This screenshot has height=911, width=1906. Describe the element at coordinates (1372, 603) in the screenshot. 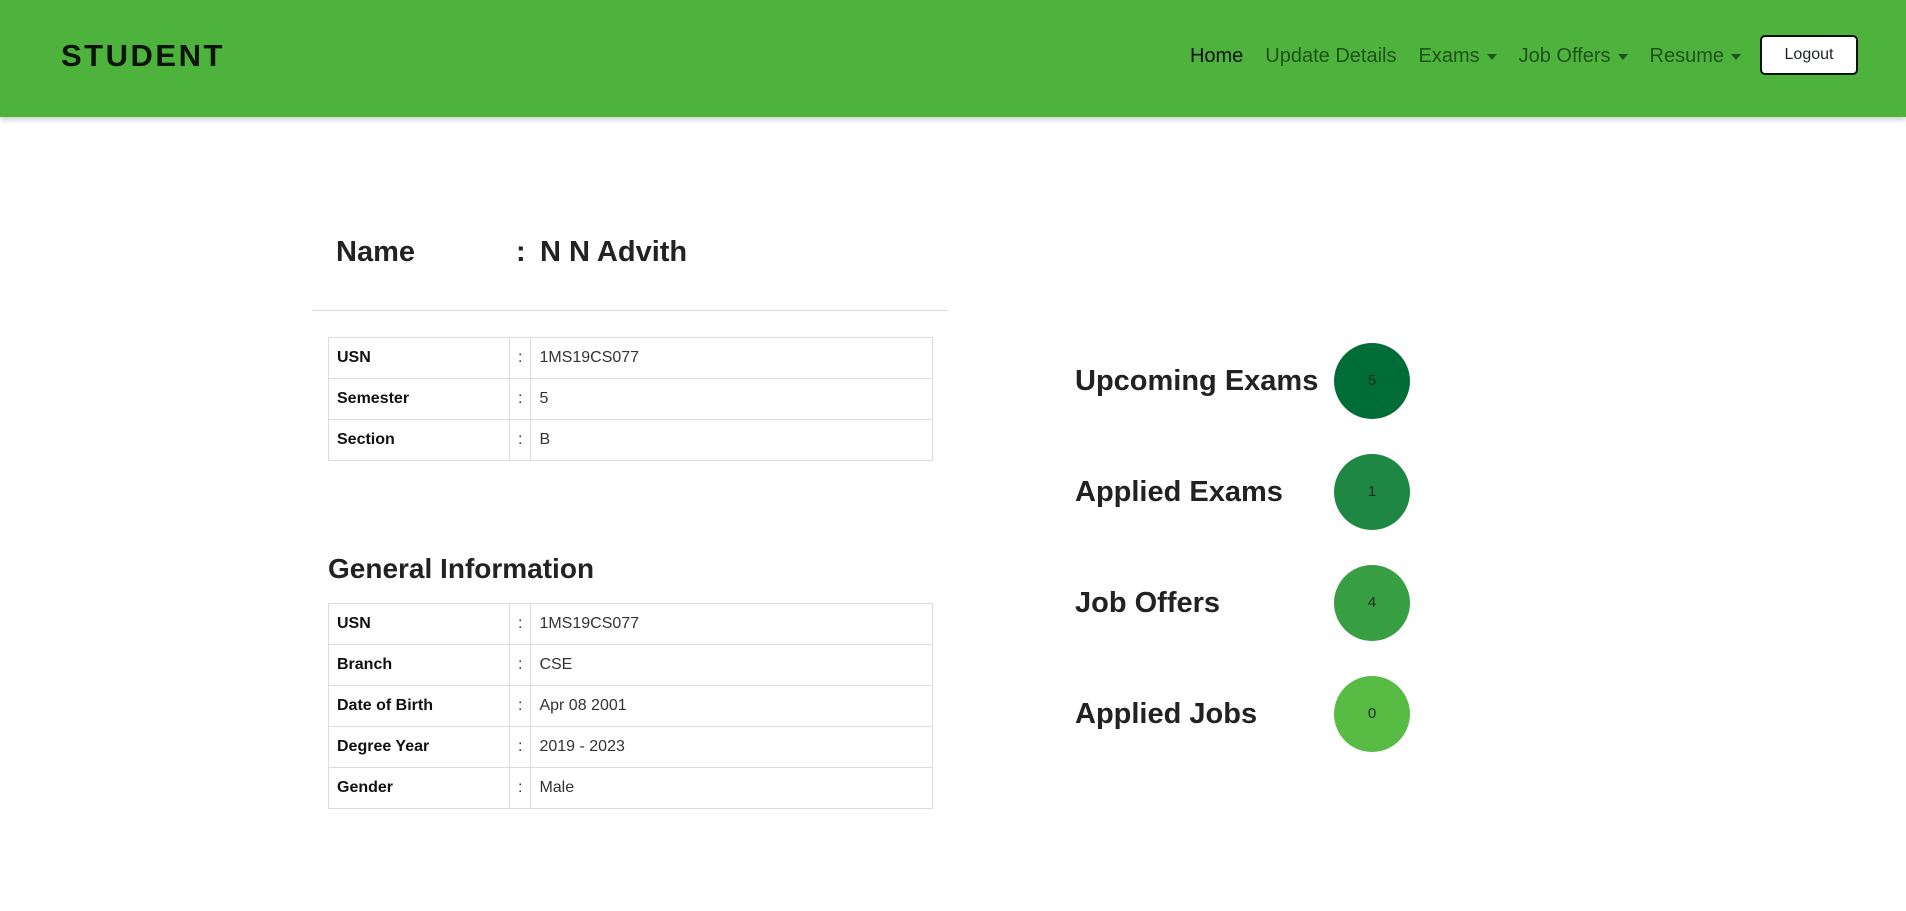

I see `stat-count-badge: 4` at that location.